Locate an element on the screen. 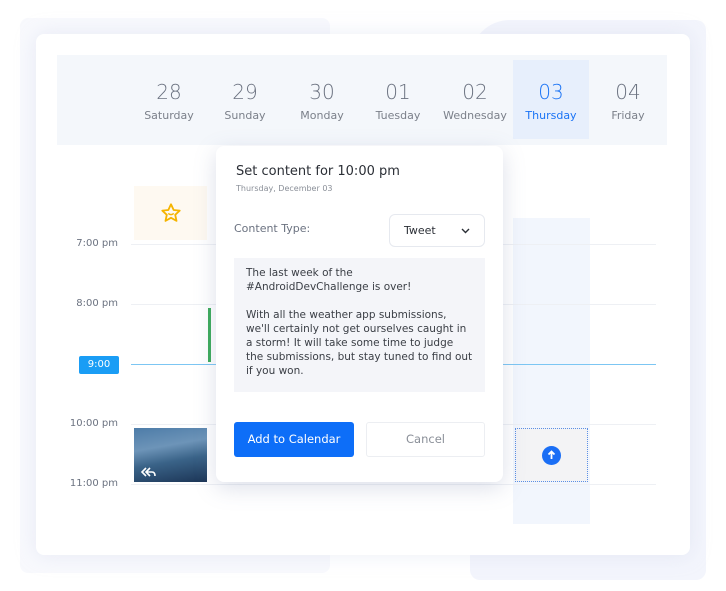 The width and height of the screenshot is (726, 591). day-name: Tuesday is located at coordinates (398, 115).